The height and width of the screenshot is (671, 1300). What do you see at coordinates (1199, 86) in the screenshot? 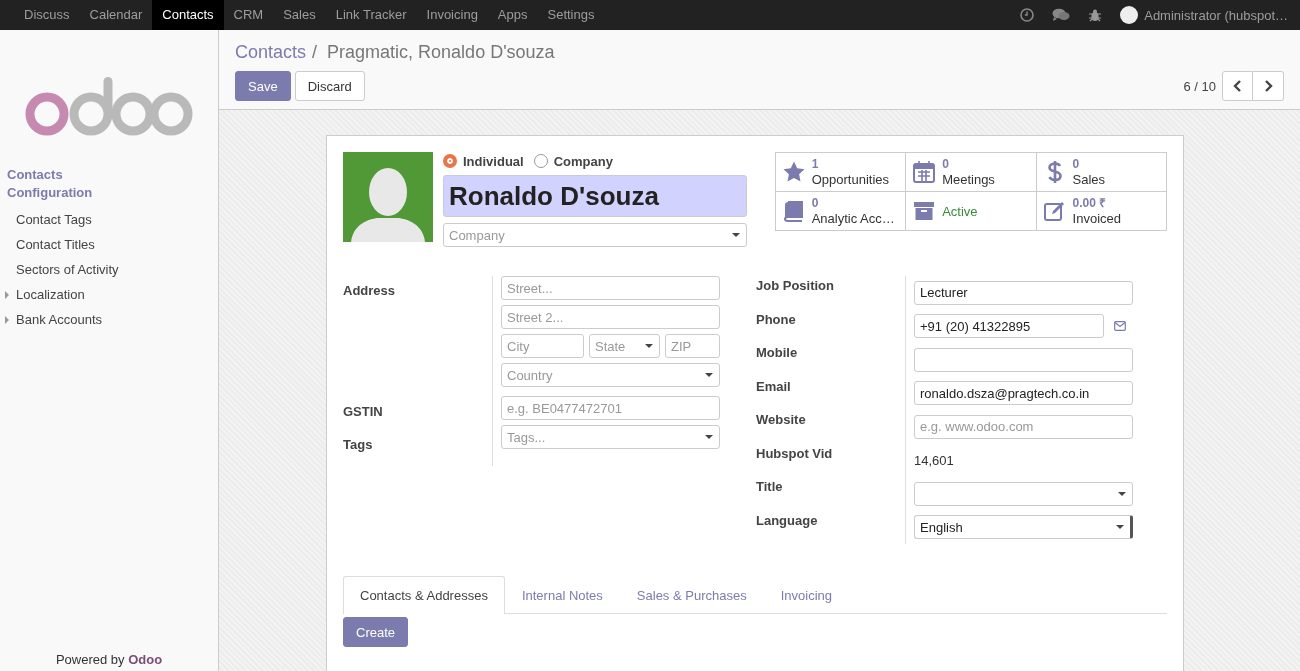
I see `pager-counter: 6 / 10` at bounding box center [1199, 86].